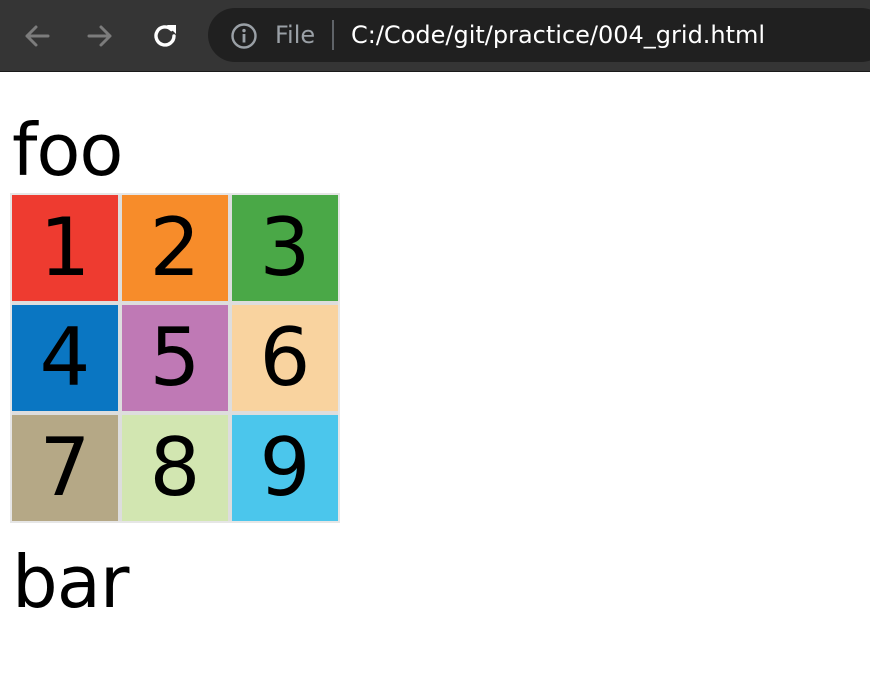 The image size is (870, 692). Describe the element at coordinates (65, 358) in the screenshot. I see `grid-cell-4: 4` at that location.